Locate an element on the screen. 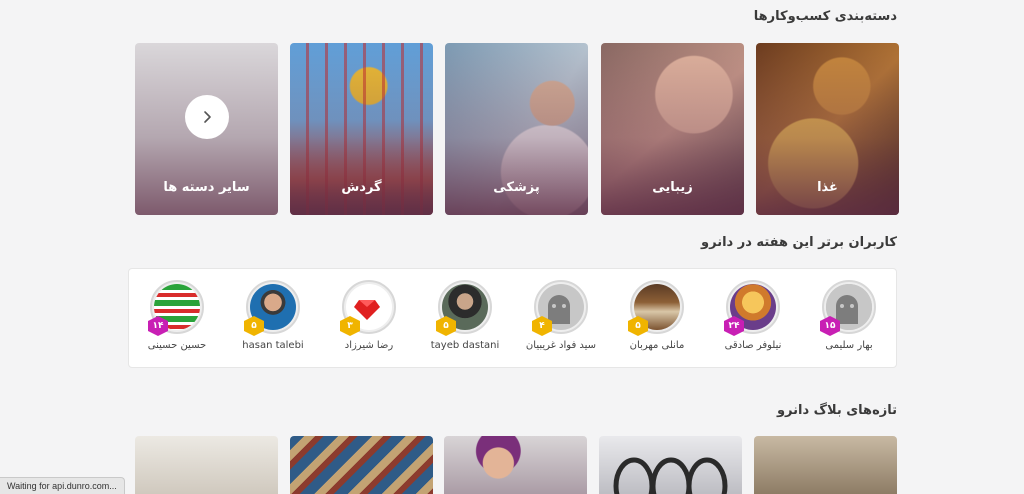  next-arrow-button is located at coordinates (206, 117).